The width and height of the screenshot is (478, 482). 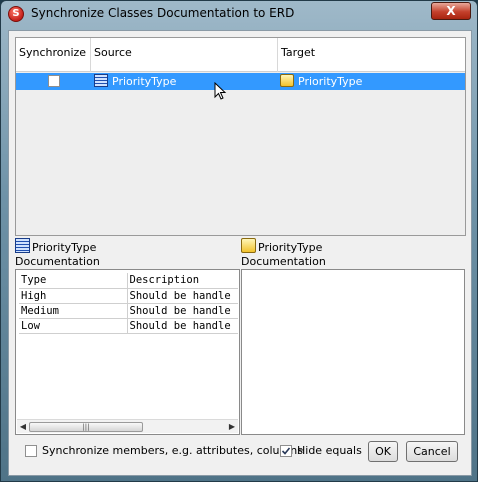 What do you see at coordinates (184, 55) in the screenshot?
I see `column-header-source: Source` at bounding box center [184, 55].